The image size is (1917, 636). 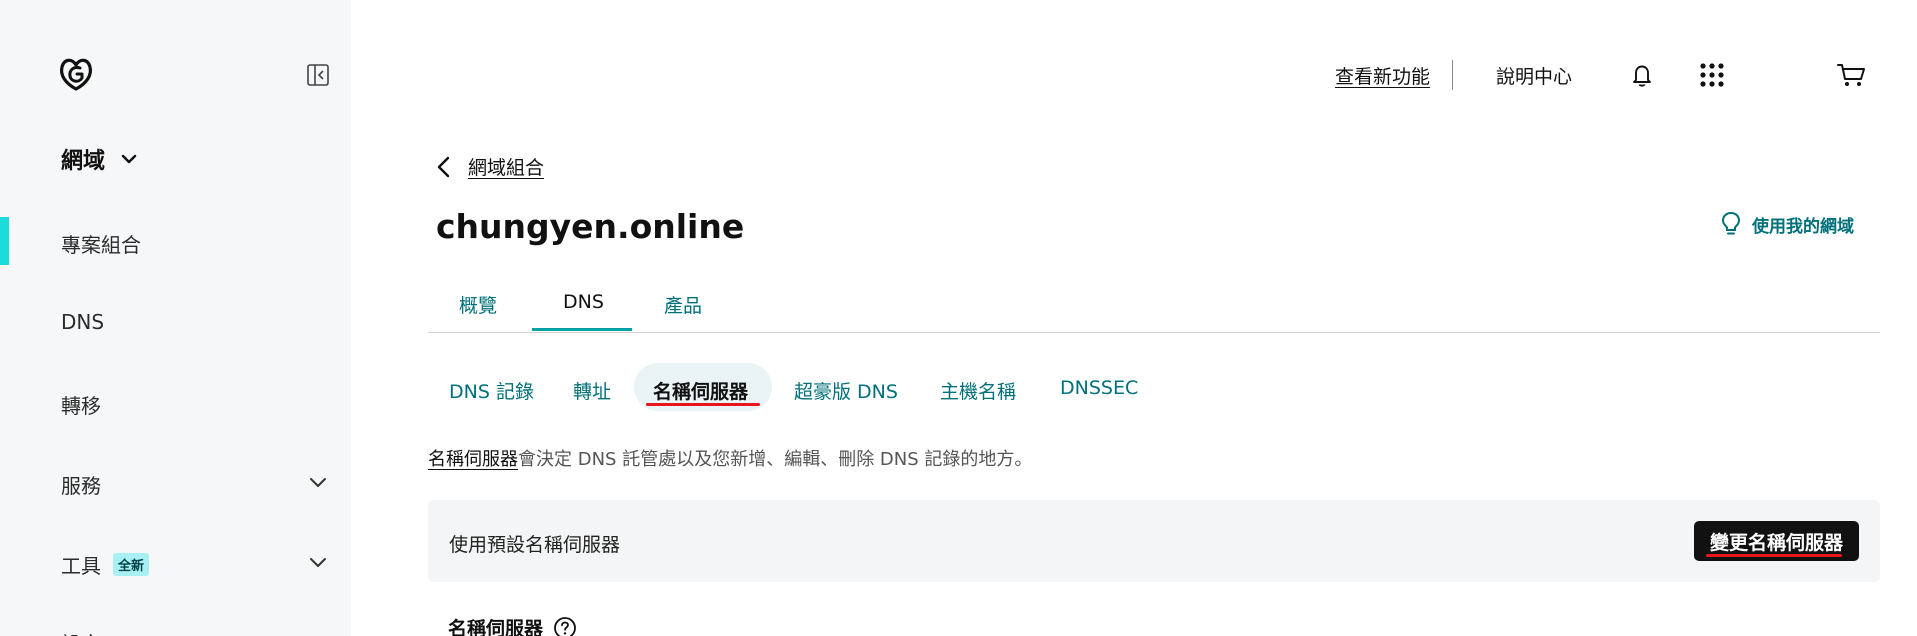 What do you see at coordinates (775, 459) in the screenshot?
I see `description-text: 會決定 DNS 託管處以及您新增、編輯、刪除 DNS 記錄的地方。` at bounding box center [775, 459].